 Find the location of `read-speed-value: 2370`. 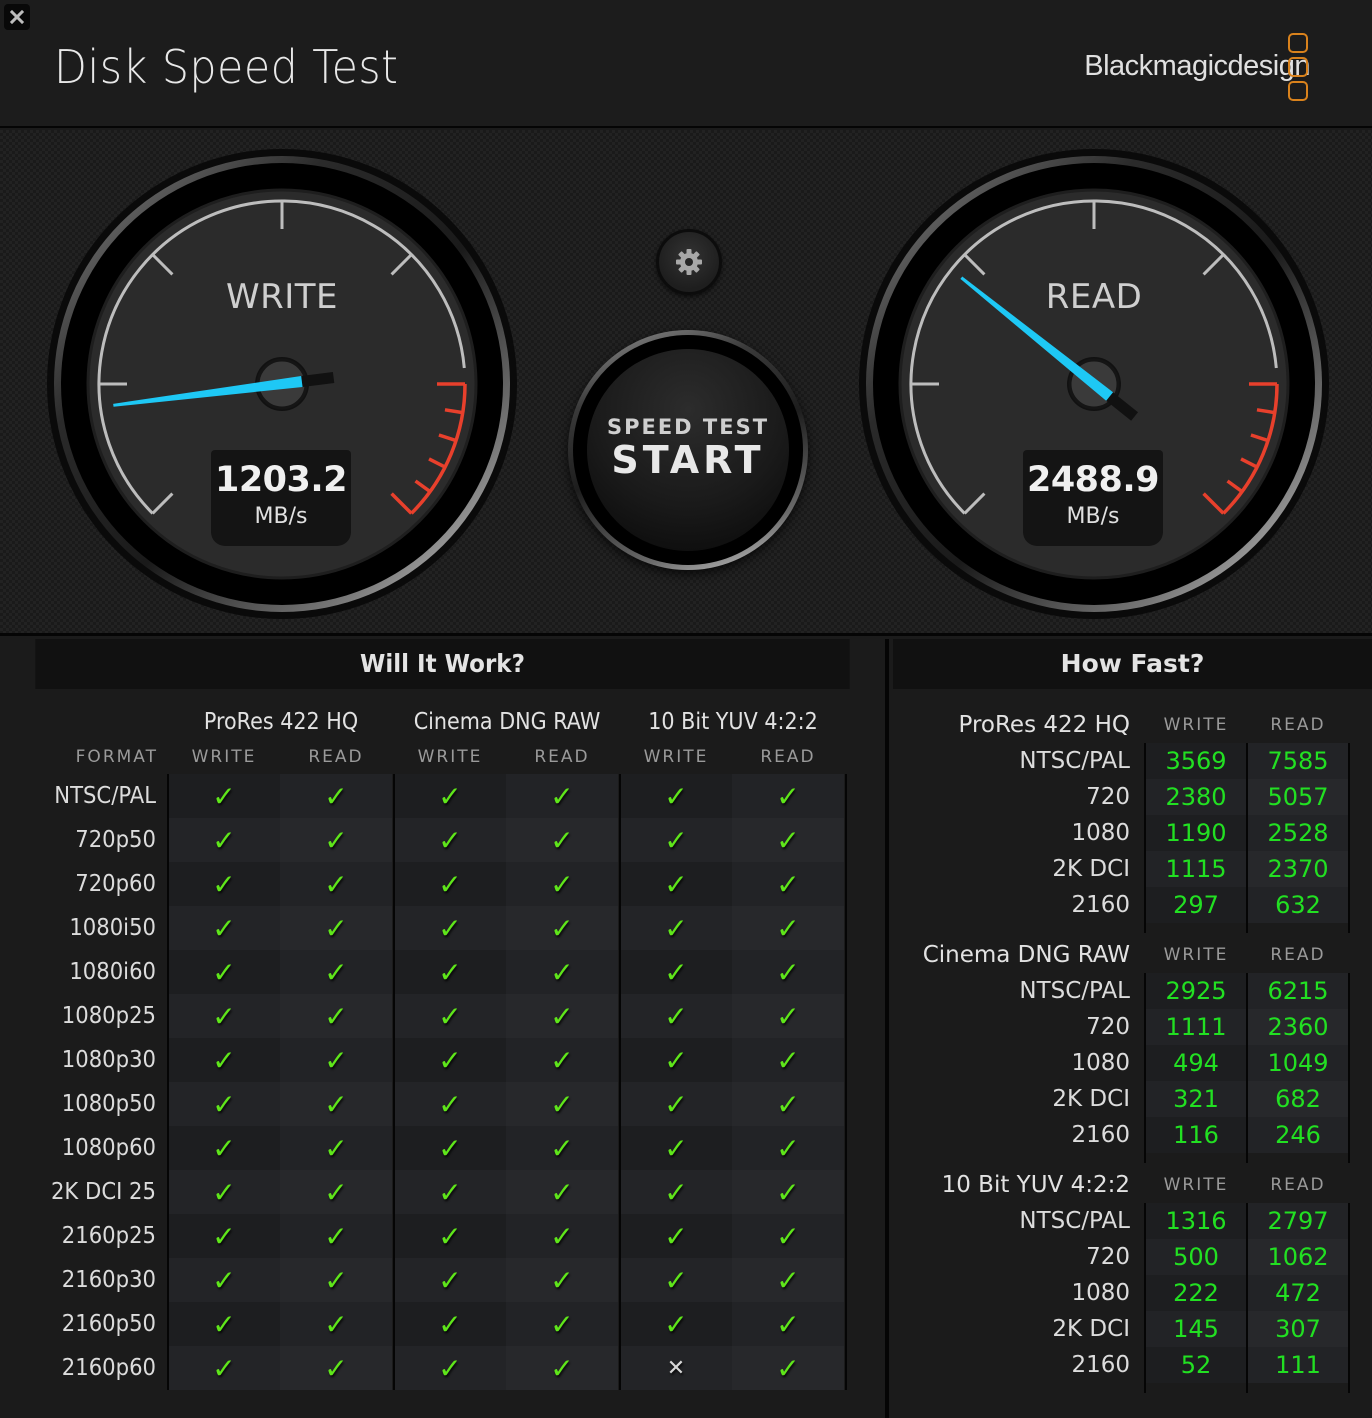

read-speed-value: 2370 is located at coordinates (1298, 869).